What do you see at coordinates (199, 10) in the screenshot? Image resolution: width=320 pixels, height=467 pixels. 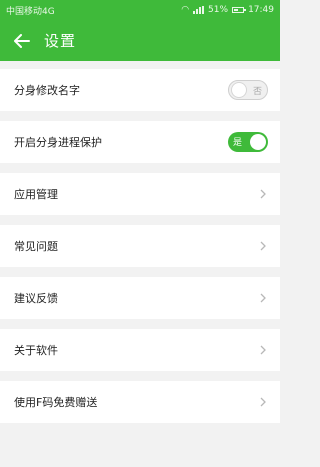 I see `signal-icon` at bounding box center [199, 10].